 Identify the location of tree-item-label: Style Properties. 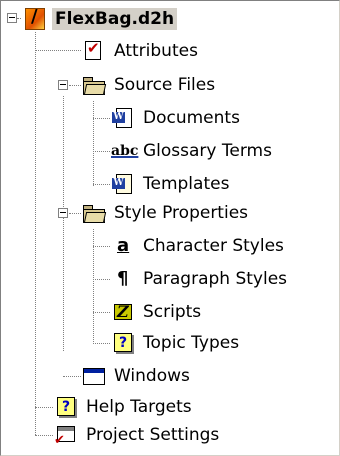
(181, 213).